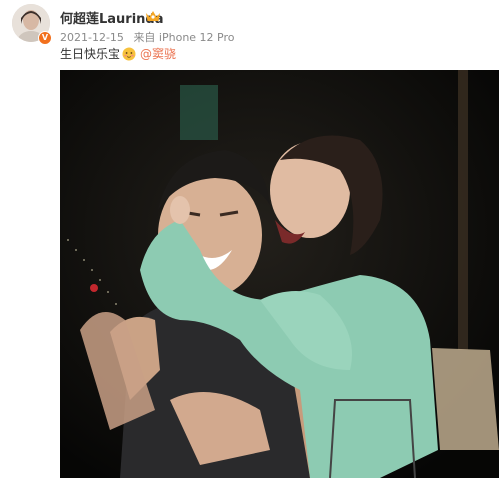  What do you see at coordinates (158, 53) in the screenshot?
I see `mention-link: @窦骁` at bounding box center [158, 53].